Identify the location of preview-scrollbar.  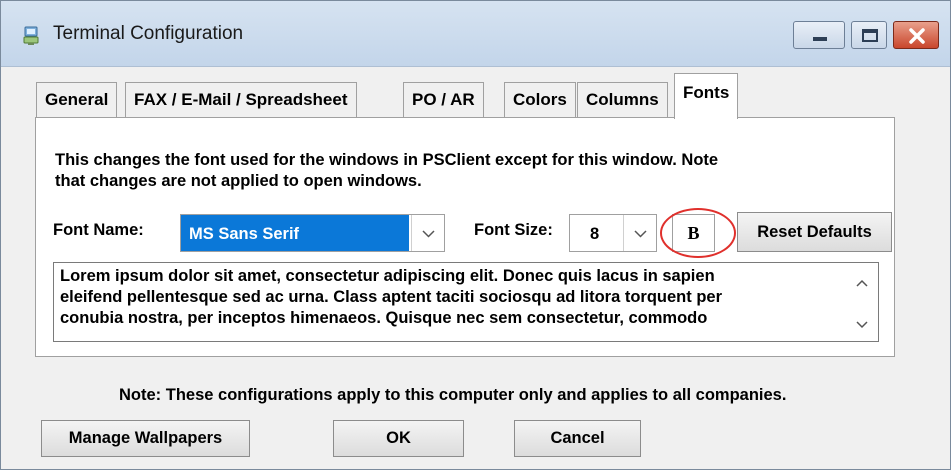
(862, 302).